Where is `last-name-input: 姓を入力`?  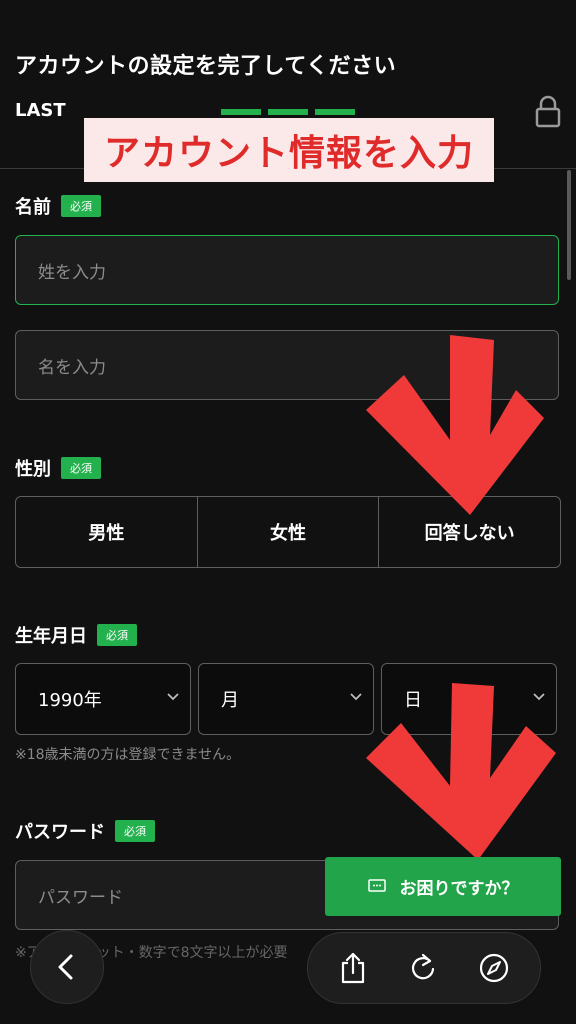 last-name-input: 姓を入力 is located at coordinates (287, 270).